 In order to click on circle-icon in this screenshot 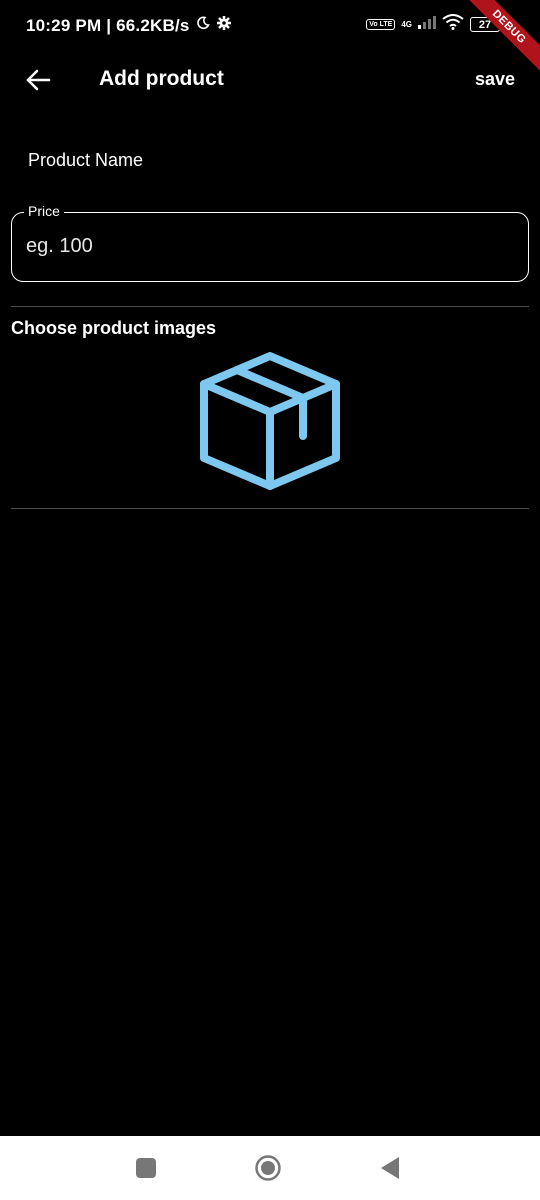, I will do `click(268, 1168)`.